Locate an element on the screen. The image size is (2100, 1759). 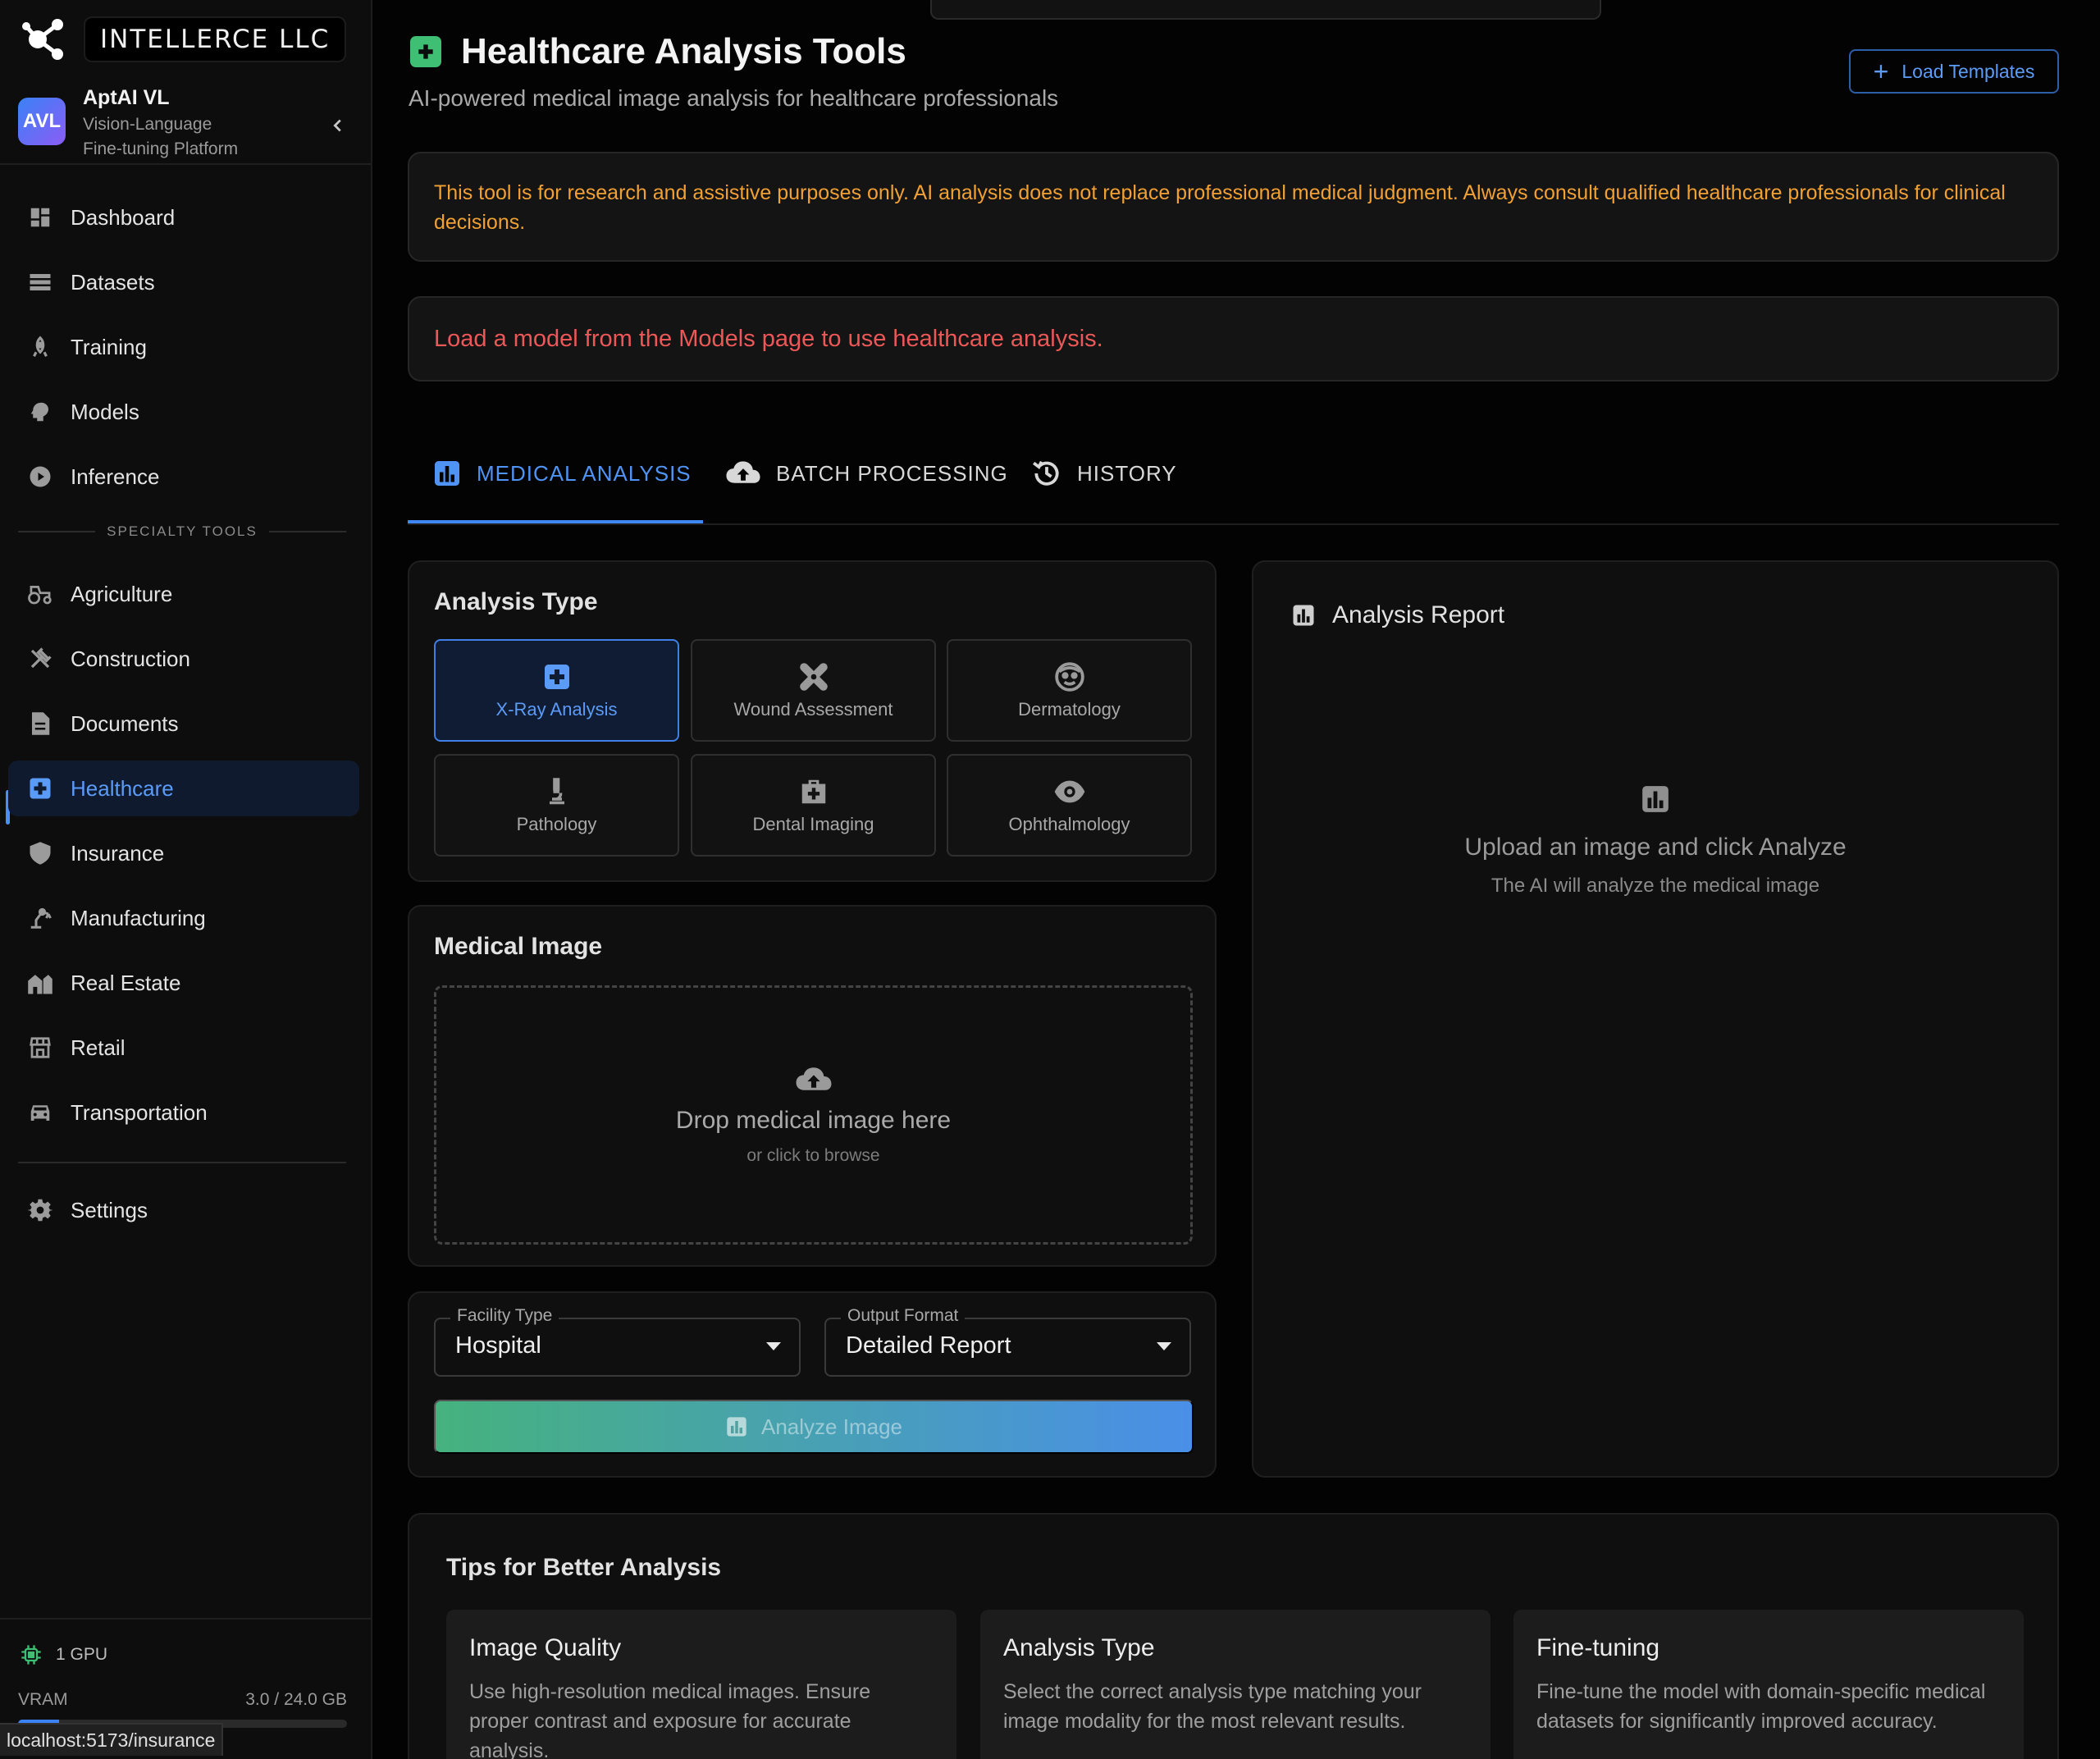
tab-medical-analysis: MEDICAL ANALYSIS is located at coordinates (562, 473).